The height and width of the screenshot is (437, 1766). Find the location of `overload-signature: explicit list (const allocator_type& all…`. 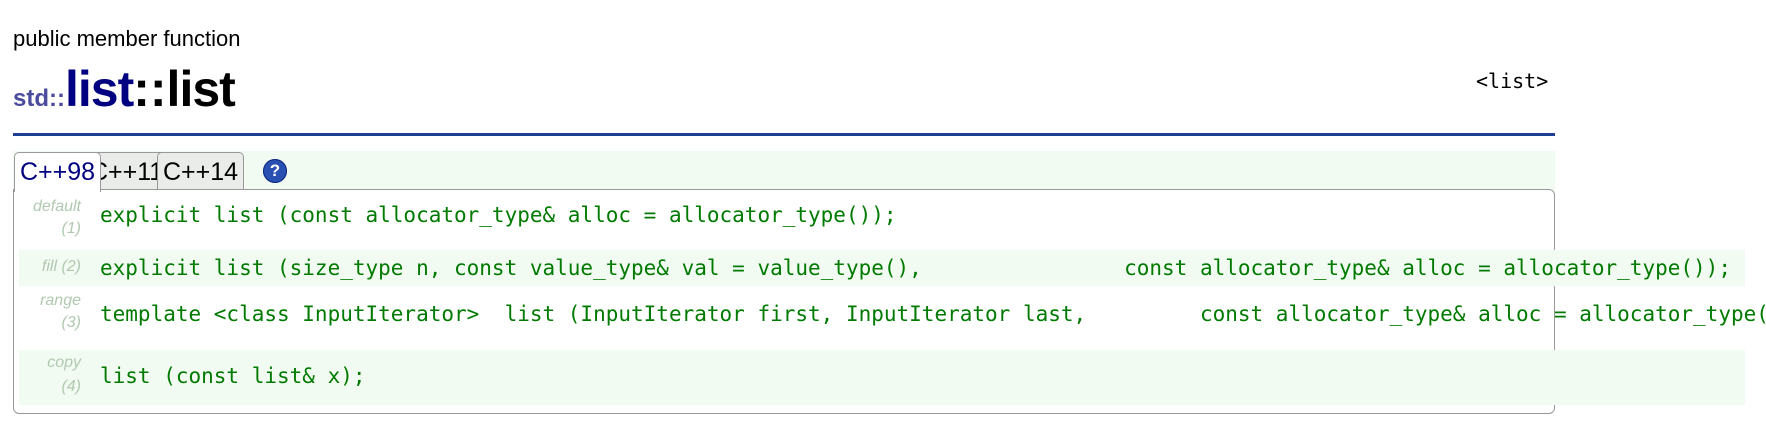

overload-signature: explicit list (const allocator_type& all… is located at coordinates (498, 215).